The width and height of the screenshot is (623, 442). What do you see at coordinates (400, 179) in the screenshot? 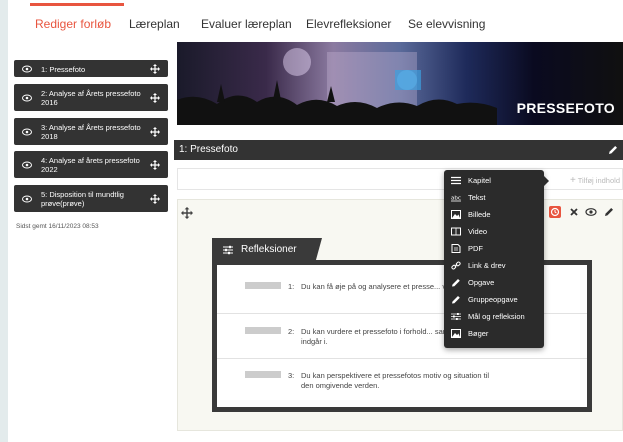
I see `add-content-row: + Tilføj indhold` at bounding box center [400, 179].